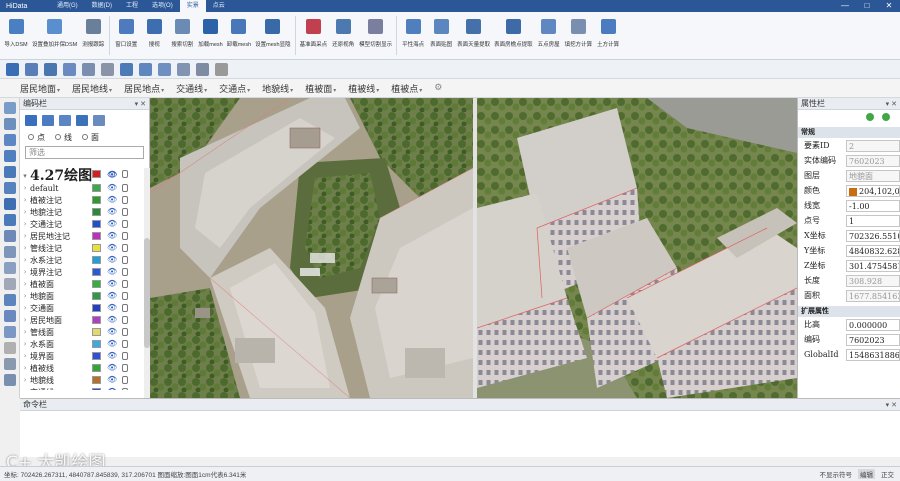 The width and height of the screenshot is (900, 481). What do you see at coordinates (343, 35) in the screenshot?
I see `ribbon-button: 还原视角` at bounding box center [343, 35].